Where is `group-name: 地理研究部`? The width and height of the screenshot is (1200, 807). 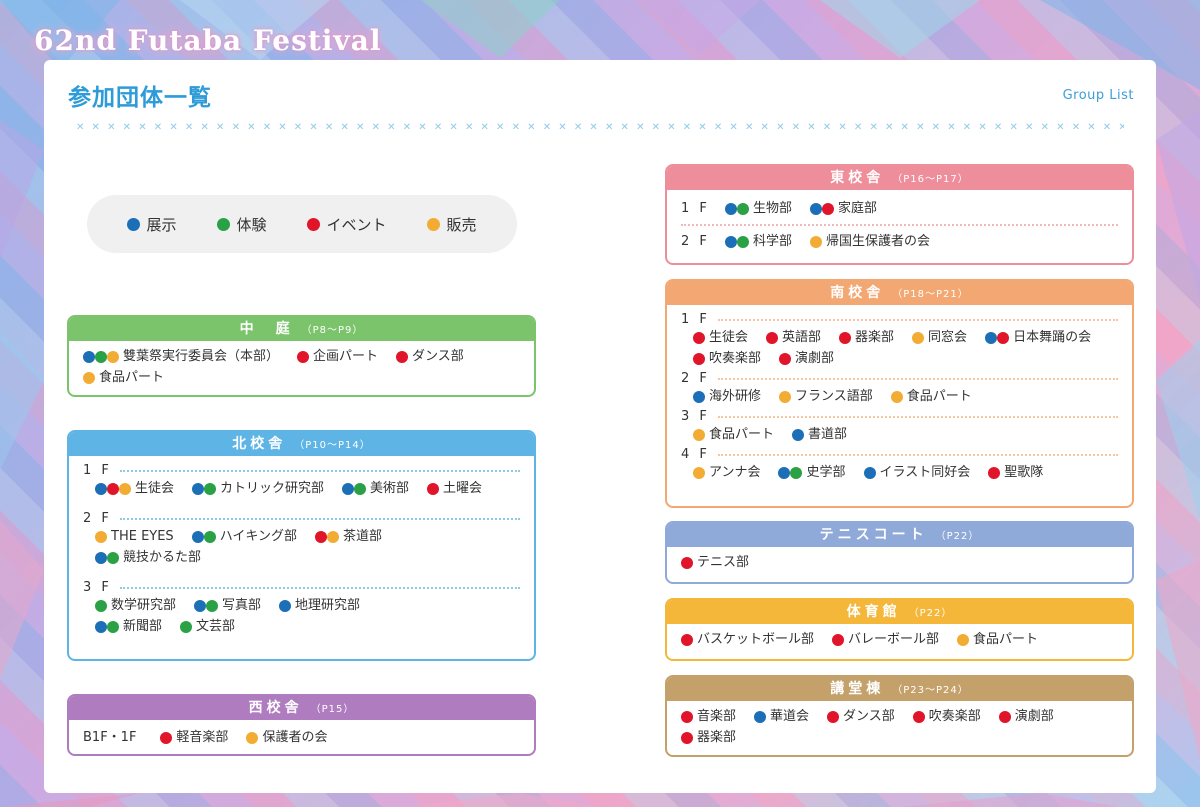
group-name: 地理研究部 is located at coordinates (328, 605).